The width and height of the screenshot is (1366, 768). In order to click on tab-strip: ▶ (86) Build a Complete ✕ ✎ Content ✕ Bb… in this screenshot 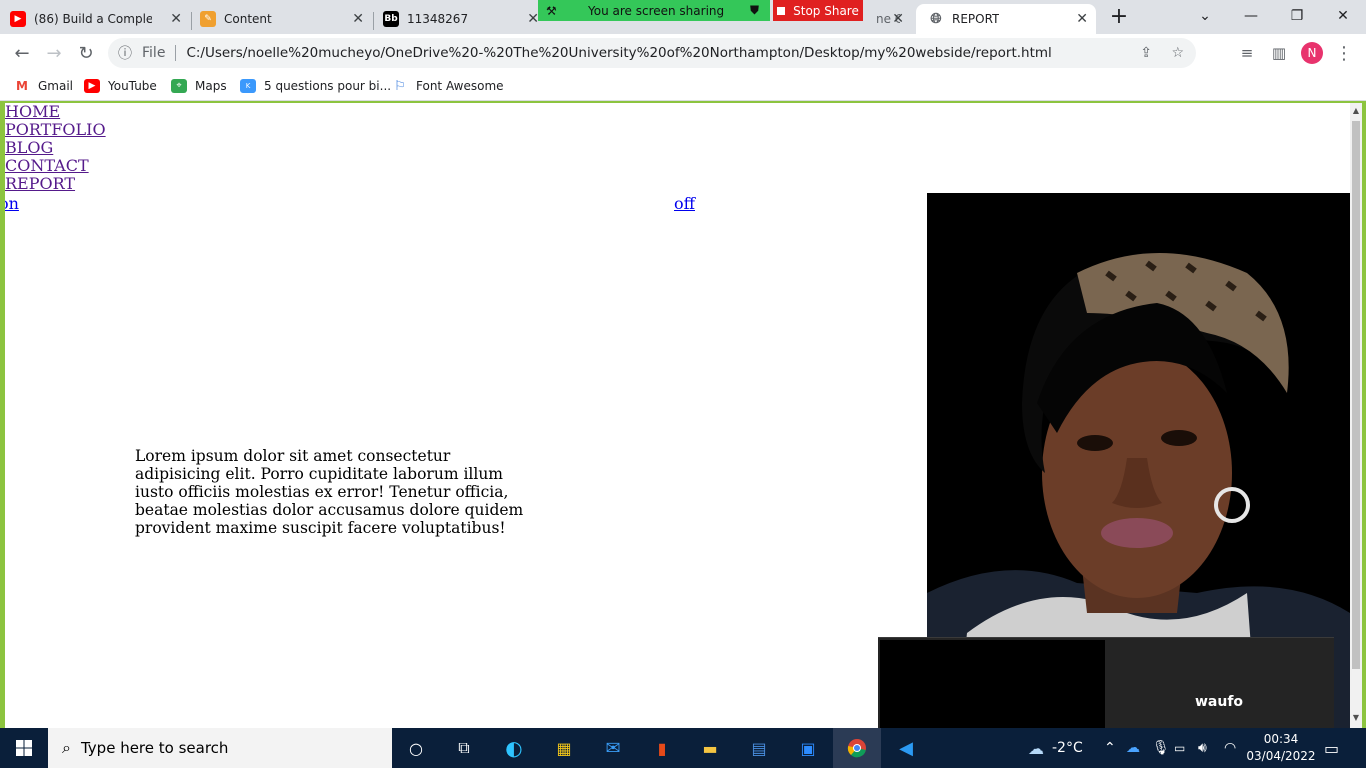, I will do `click(683, 17)`.